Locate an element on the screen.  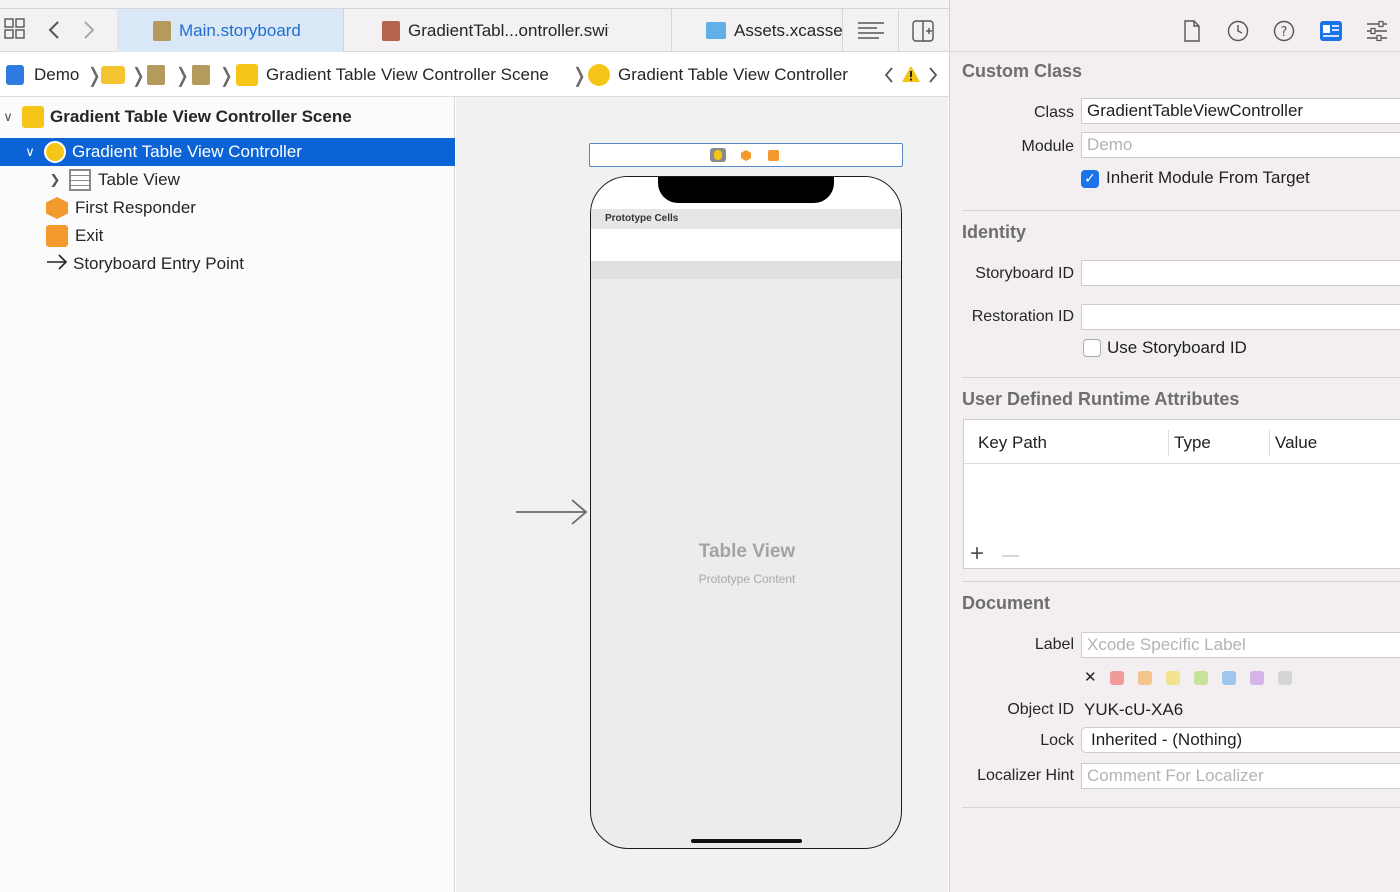
module-field: Demo is located at coordinates (1240, 145).